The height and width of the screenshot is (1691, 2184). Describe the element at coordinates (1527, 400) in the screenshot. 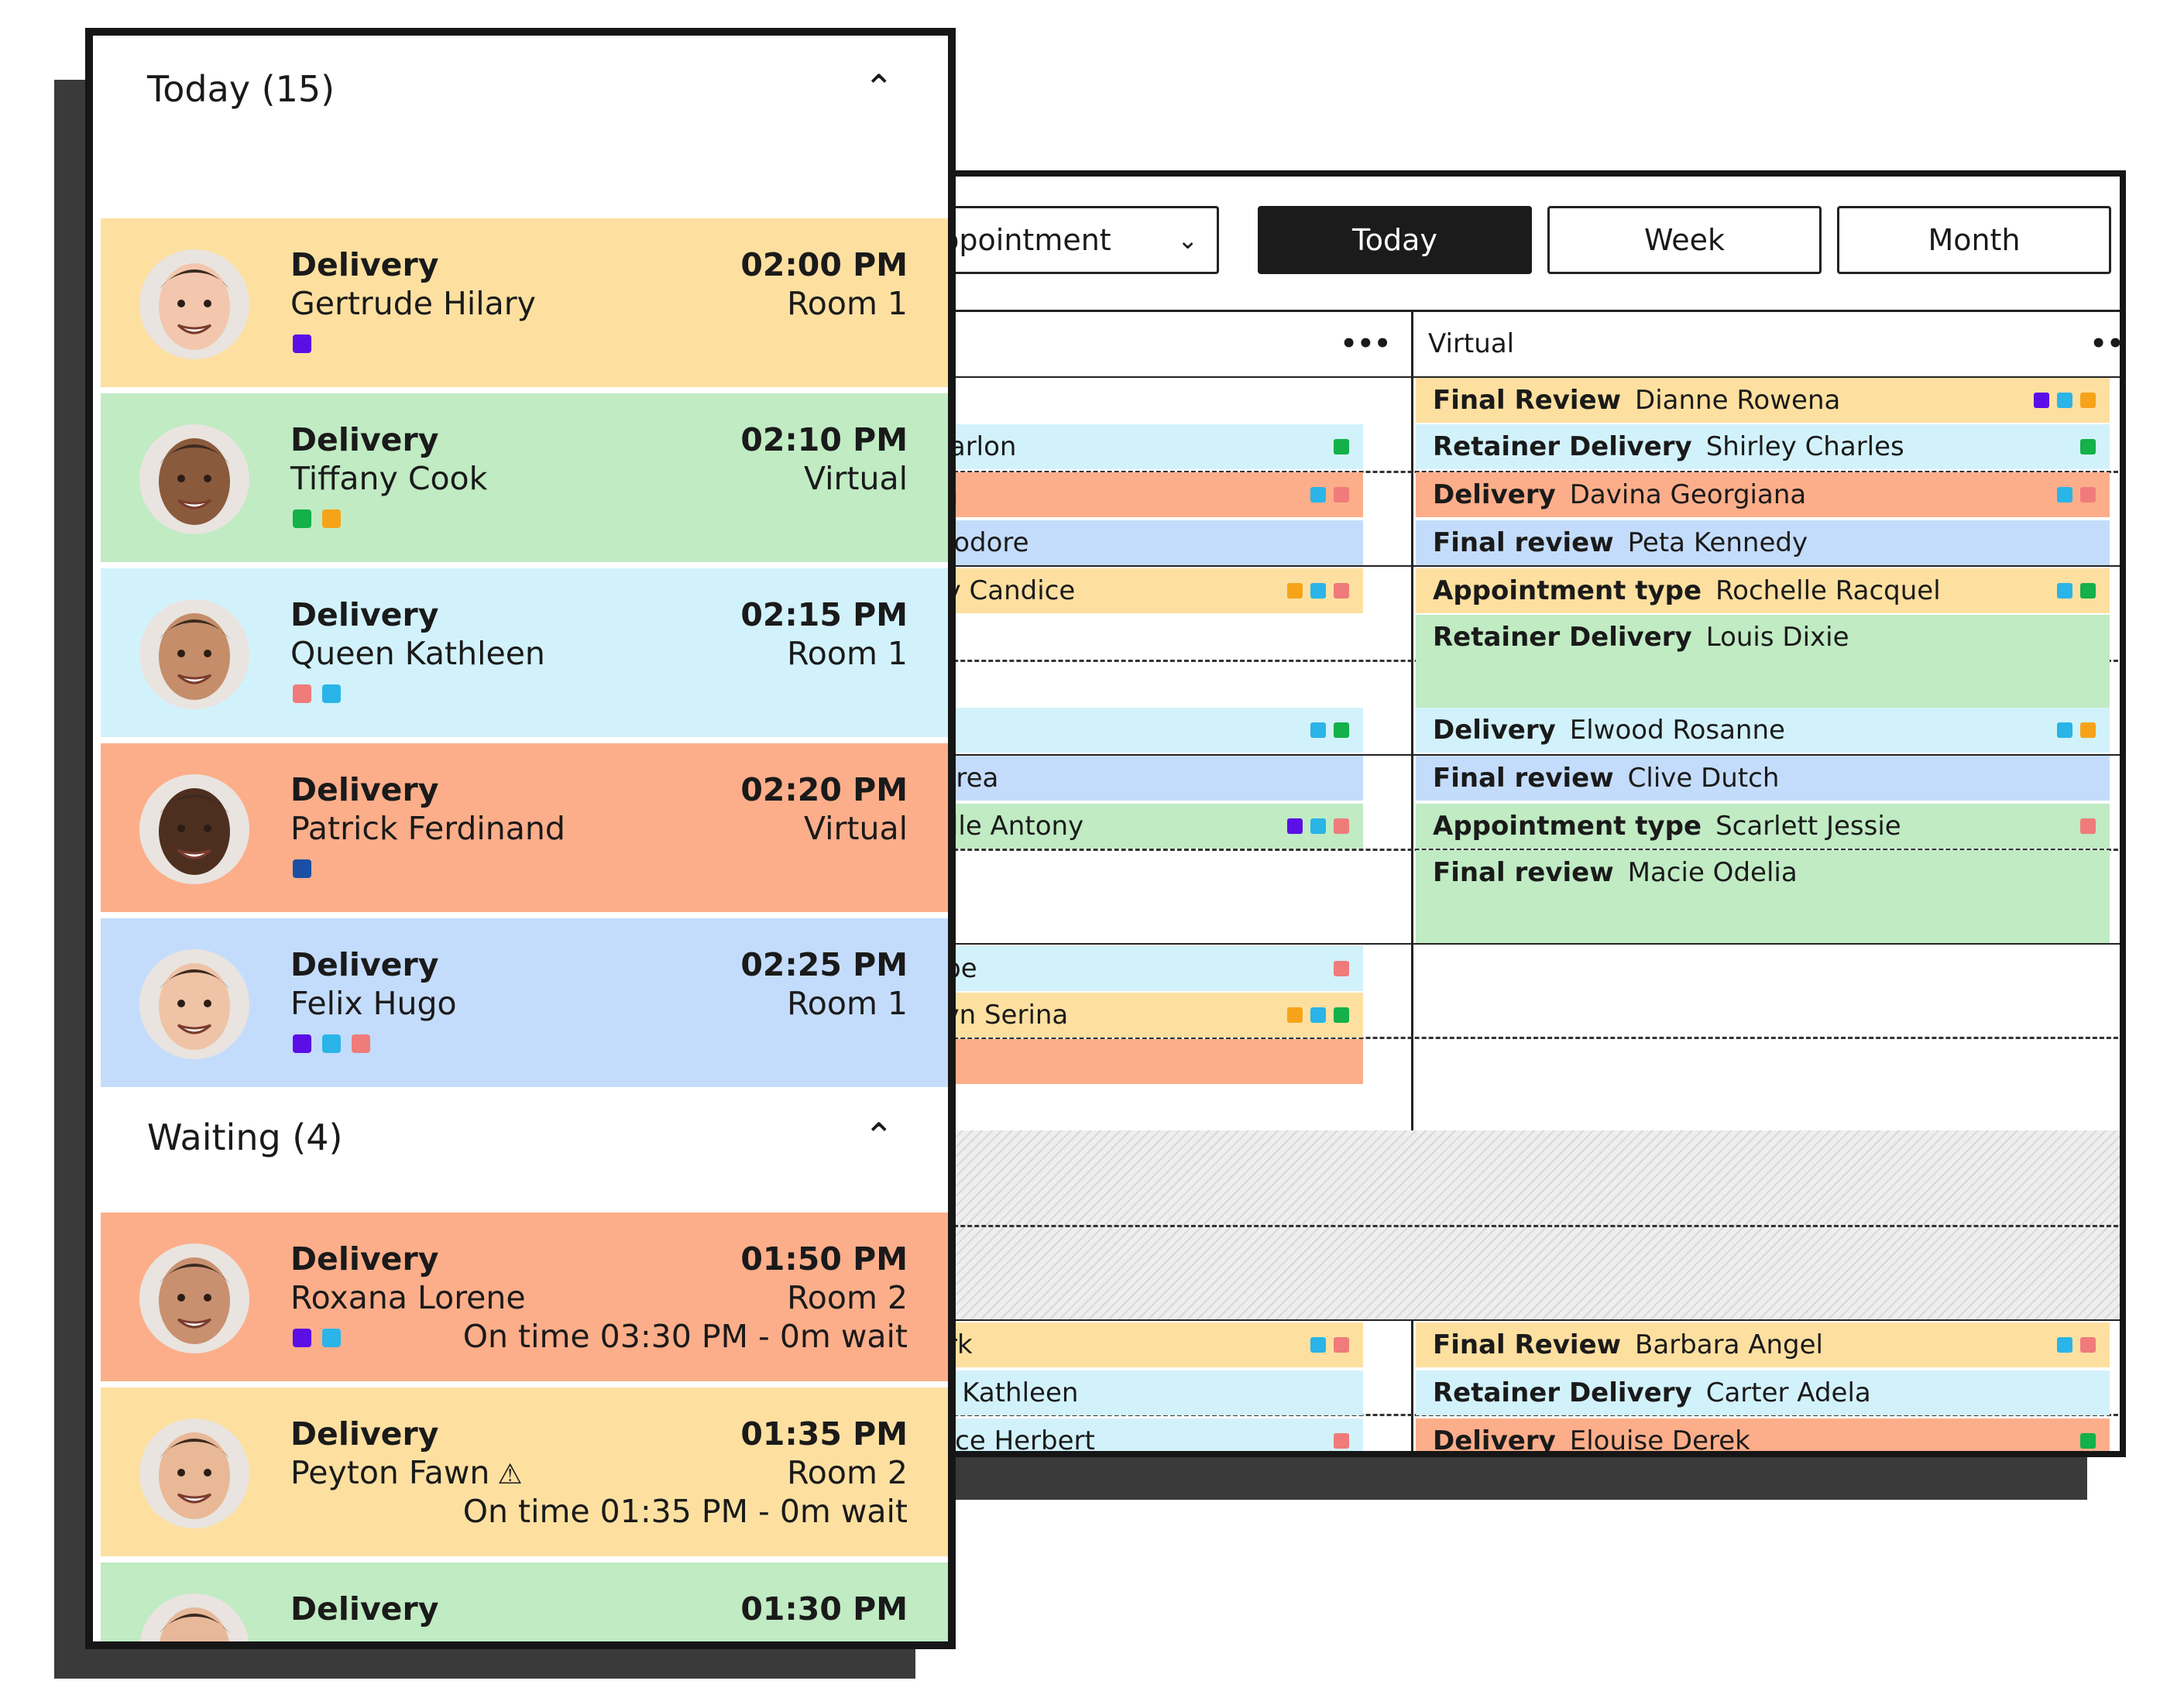

I see `event-type: Final Review` at that location.